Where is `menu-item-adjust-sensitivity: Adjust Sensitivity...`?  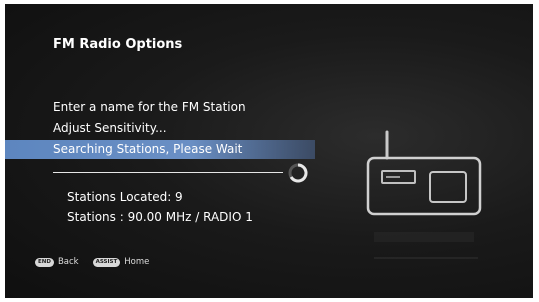
menu-item-adjust-sensitivity: Adjust Sensitivity... is located at coordinates (110, 128).